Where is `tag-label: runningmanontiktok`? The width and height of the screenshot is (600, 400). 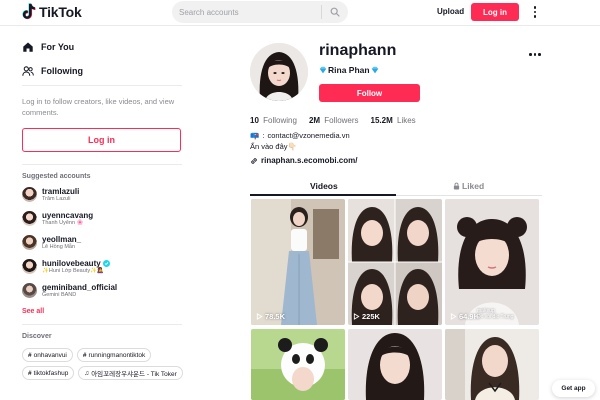 tag-label: runningmanontiktok is located at coordinates (117, 355).